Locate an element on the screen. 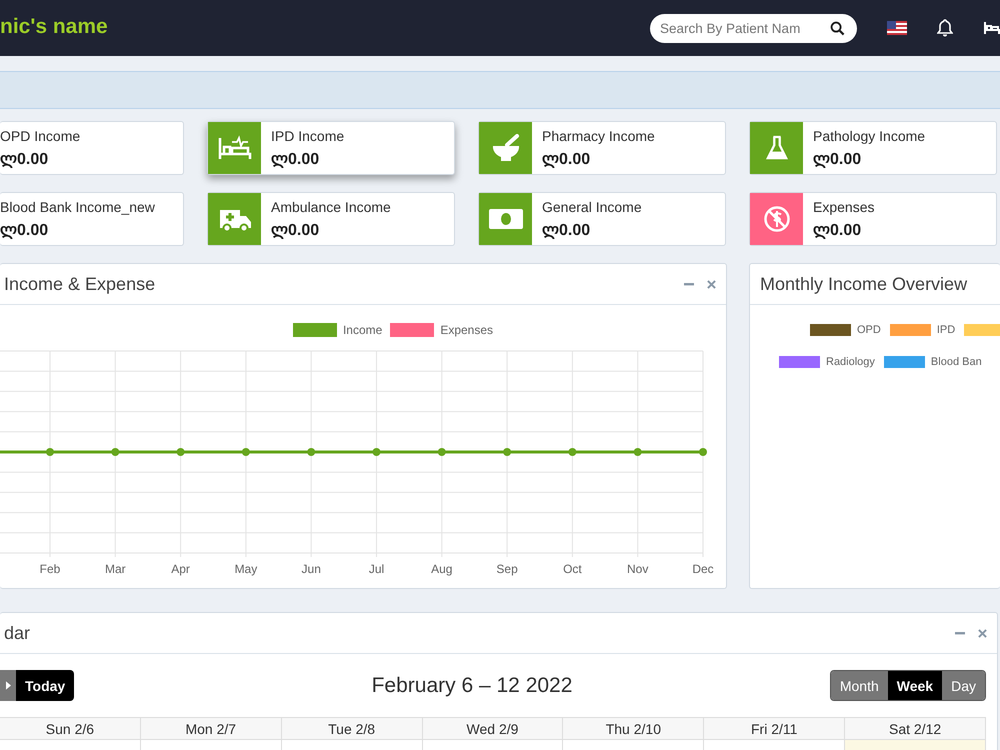  card-title: General Income is located at coordinates (592, 207).